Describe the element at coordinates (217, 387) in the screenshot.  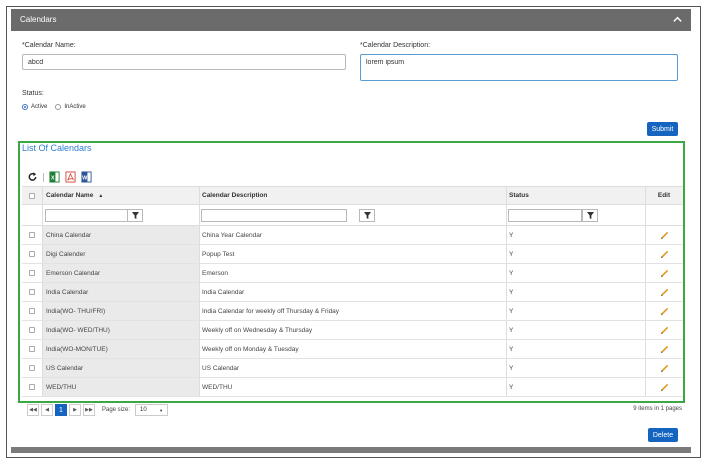
I see `calendar-description-cell: WED/THU` at that location.